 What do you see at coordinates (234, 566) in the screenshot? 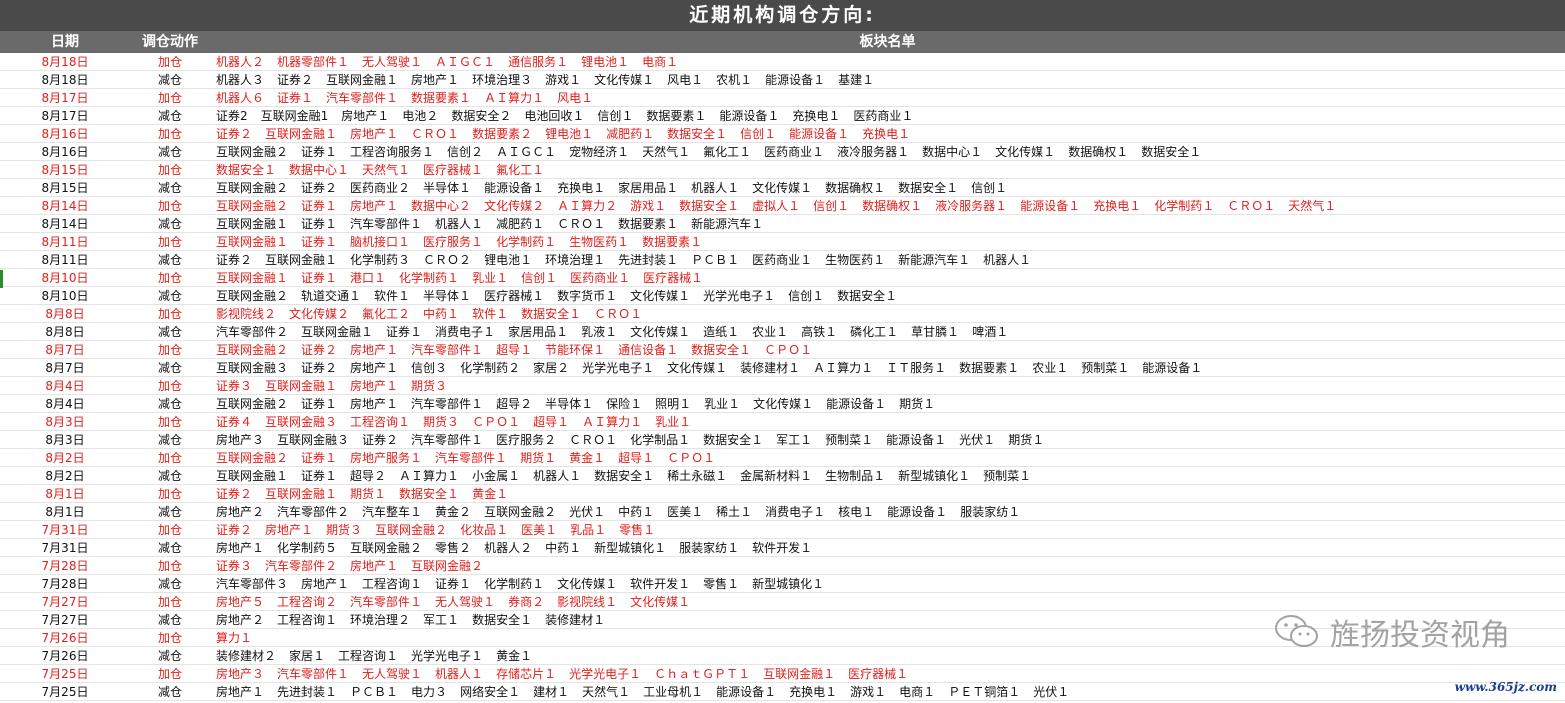
I see `sector-item: 证券３` at bounding box center [234, 566].